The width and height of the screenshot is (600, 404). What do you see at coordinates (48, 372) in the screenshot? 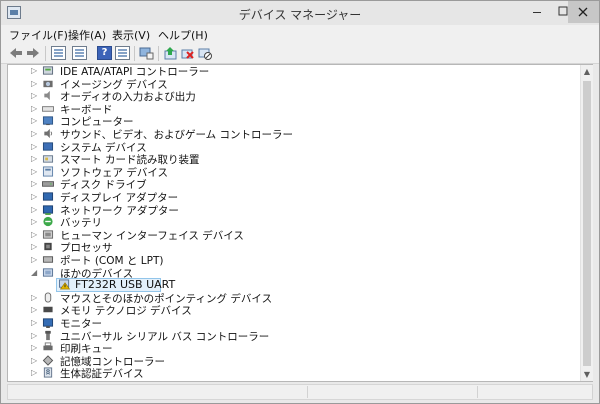
I see `biometric-icon` at bounding box center [48, 372].